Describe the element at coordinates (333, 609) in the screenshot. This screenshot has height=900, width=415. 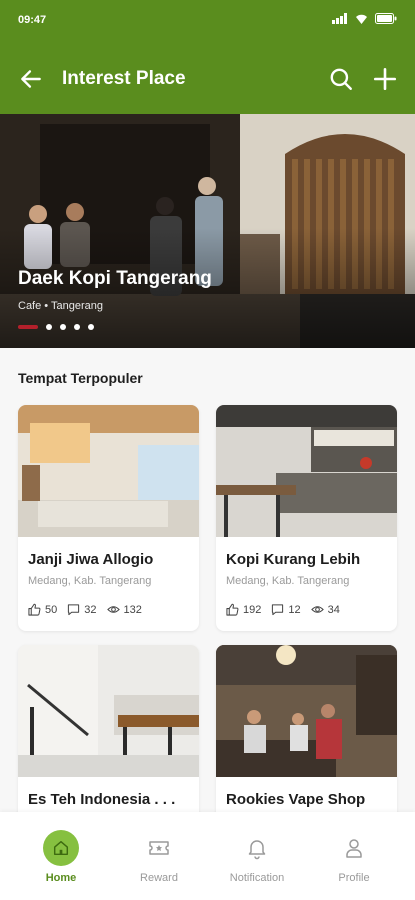
I see `views-count: 34` at that location.